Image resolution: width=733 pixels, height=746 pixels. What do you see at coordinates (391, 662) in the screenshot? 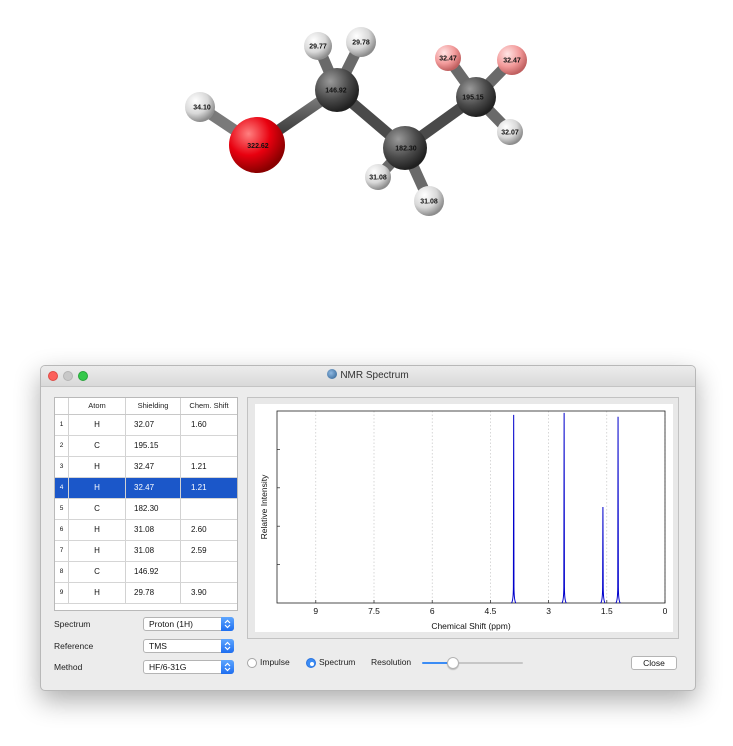
I see `resolution-label: Resolution` at bounding box center [391, 662].